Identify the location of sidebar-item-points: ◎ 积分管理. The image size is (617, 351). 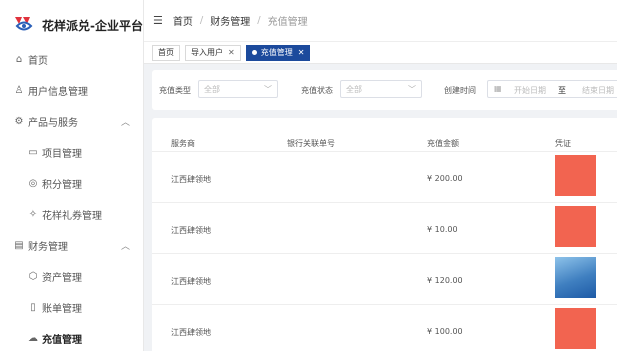
(72, 183).